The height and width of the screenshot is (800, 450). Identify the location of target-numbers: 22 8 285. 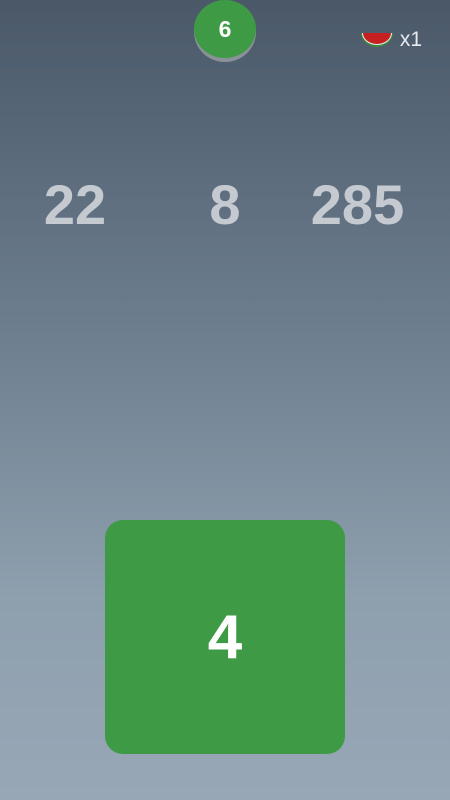
(225, 205).